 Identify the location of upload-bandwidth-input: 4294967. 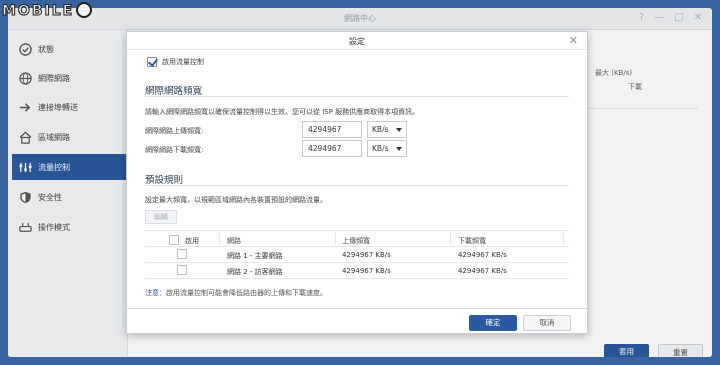
(332, 129).